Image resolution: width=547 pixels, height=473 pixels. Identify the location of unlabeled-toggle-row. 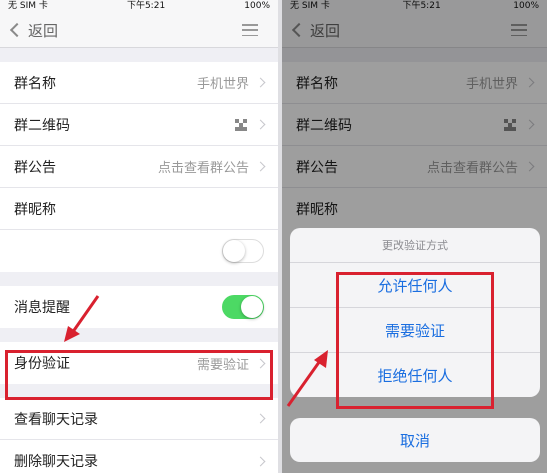
(139, 251).